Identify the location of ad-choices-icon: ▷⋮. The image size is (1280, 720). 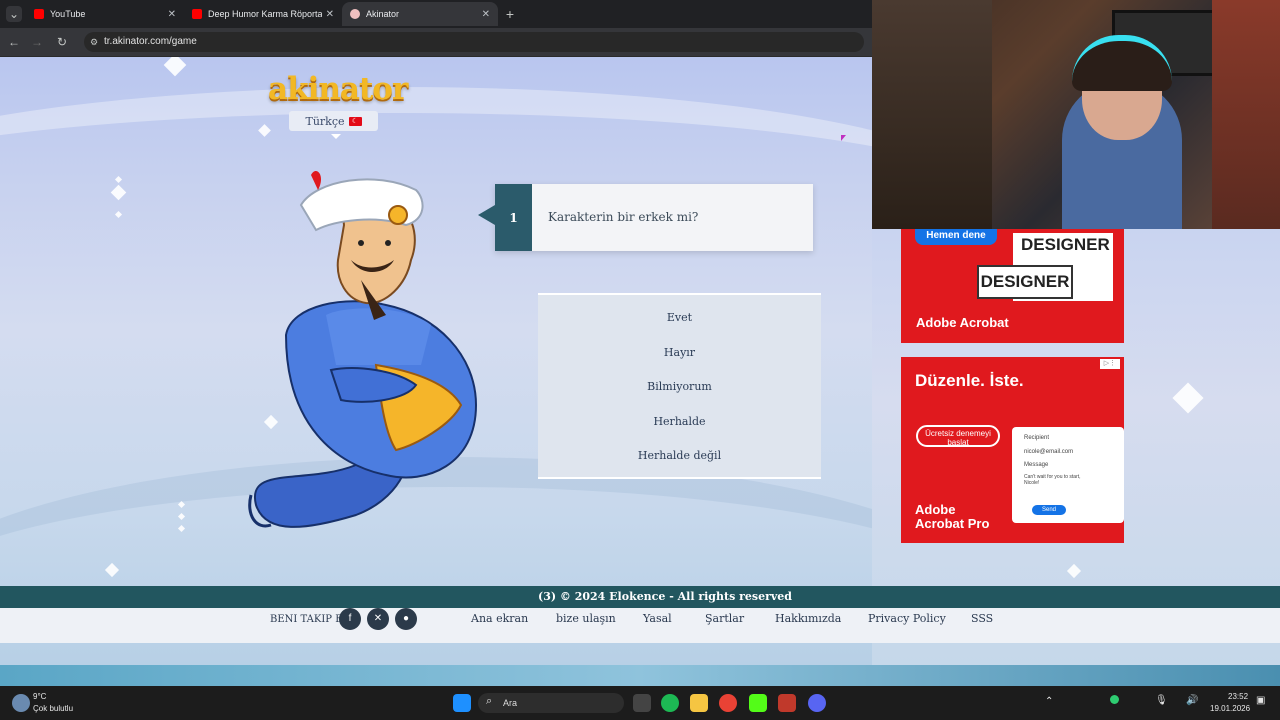
(1110, 364).